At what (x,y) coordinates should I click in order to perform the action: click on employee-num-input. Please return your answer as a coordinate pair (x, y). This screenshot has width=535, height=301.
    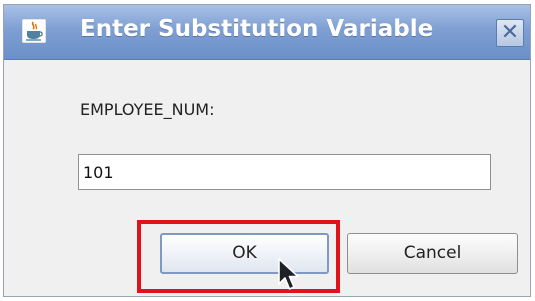
    Looking at the image, I should click on (284, 172).